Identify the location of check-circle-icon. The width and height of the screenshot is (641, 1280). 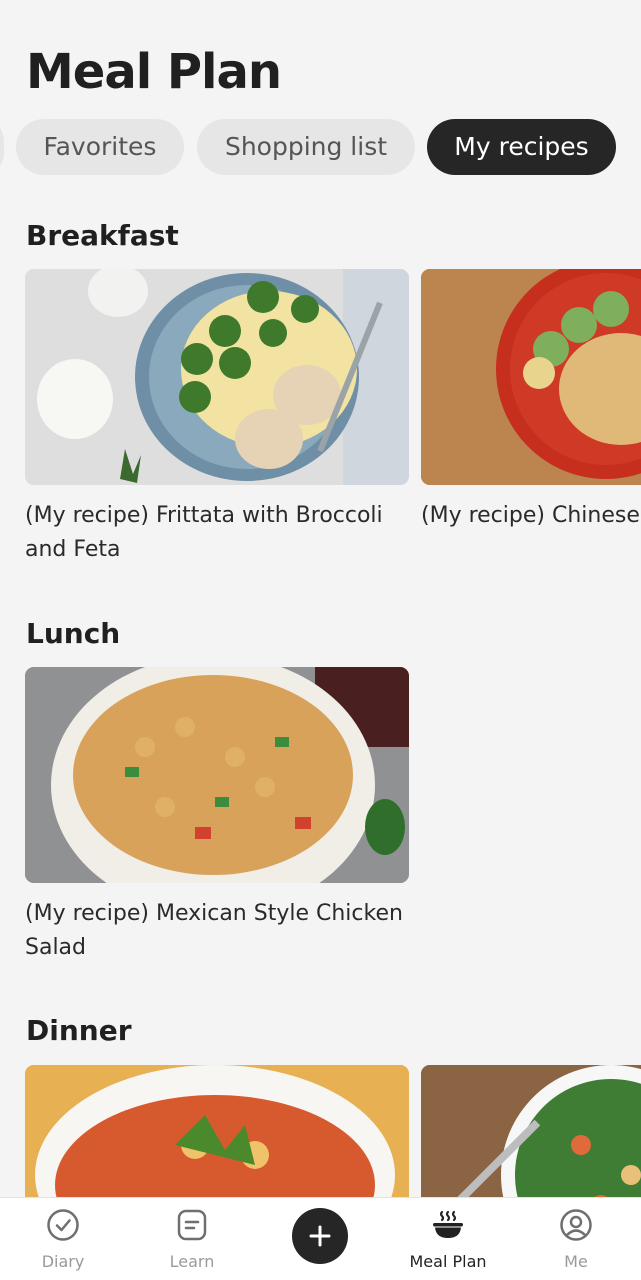
(63, 1225).